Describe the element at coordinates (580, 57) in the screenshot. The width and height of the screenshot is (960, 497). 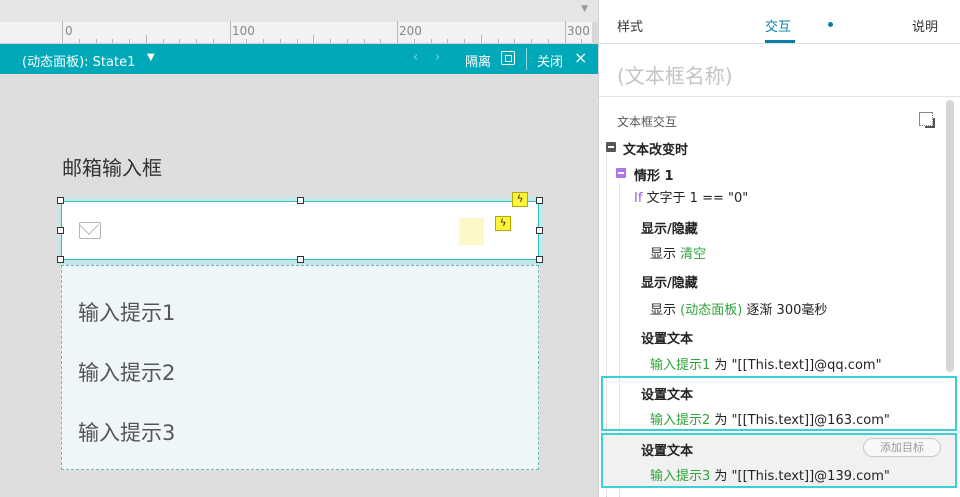
I see `close-icon: ×` at that location.